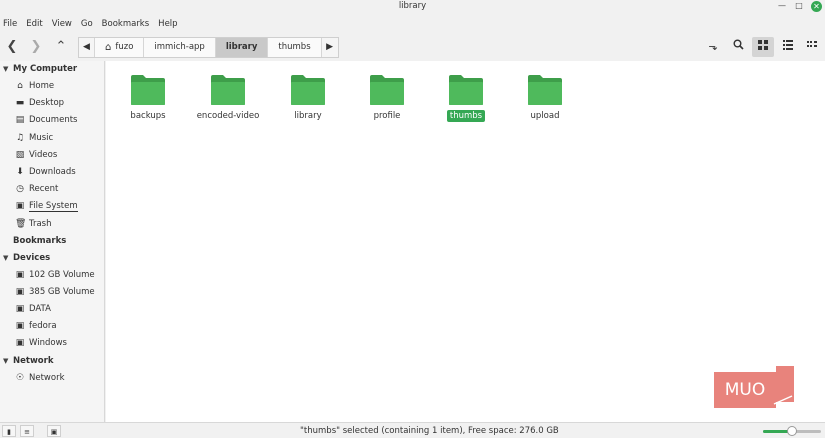 The image size is (825, 438). What do you see at coordinates (48, 343) in the screenshot?
I see `sidebar-item-label: Windows` at bounding box center [48, 343].